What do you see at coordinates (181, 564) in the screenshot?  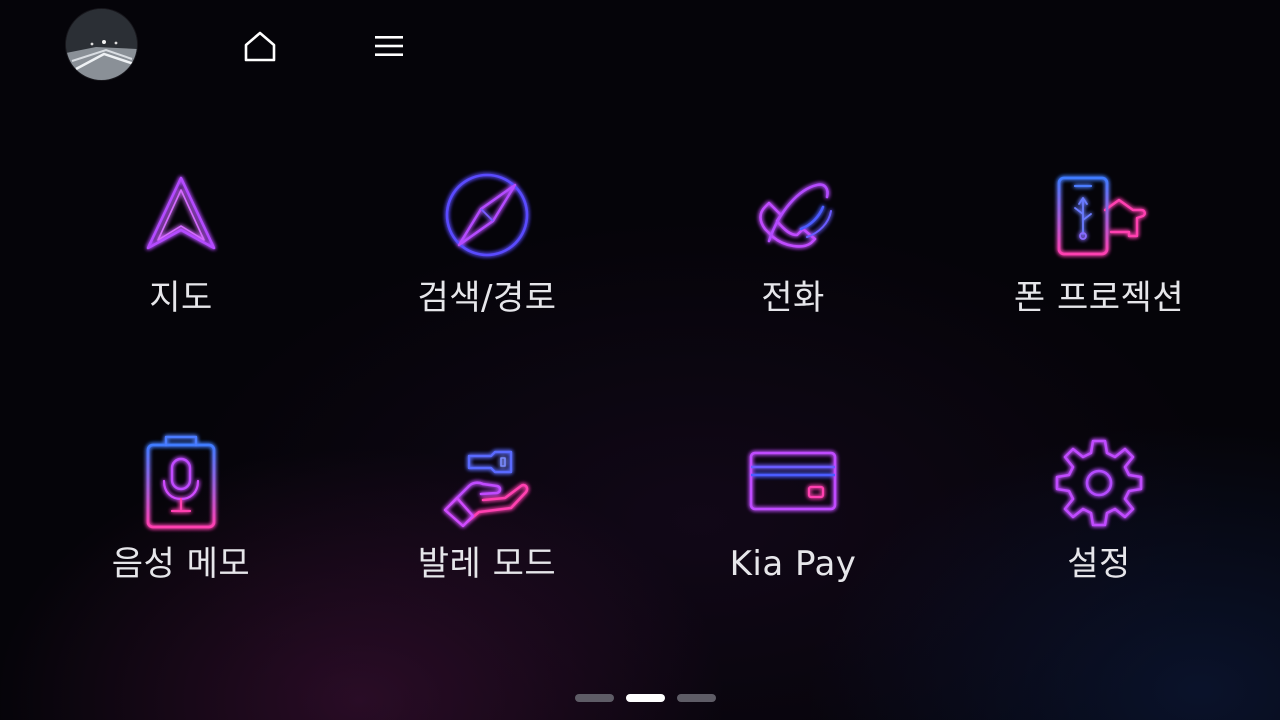 I see `app-label: 음성 메모` at bounding box center [181, 564].